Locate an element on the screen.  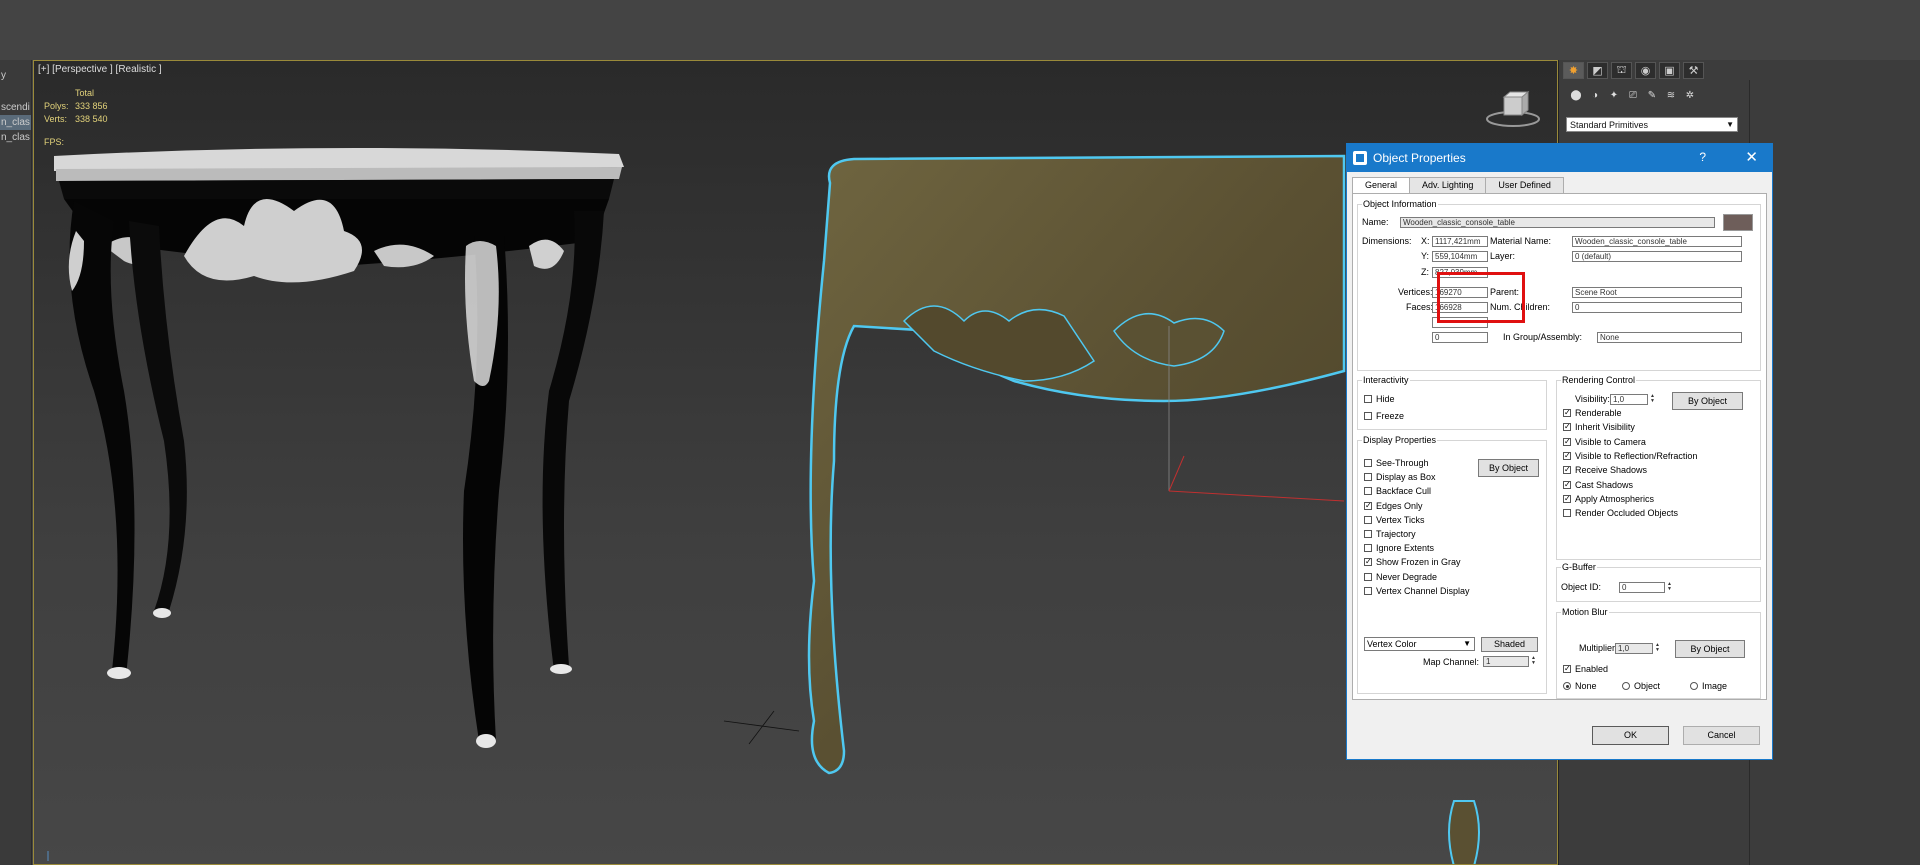
ignore-extents-checkbox: Ignore Extents is located at coordinates (1399, 548).